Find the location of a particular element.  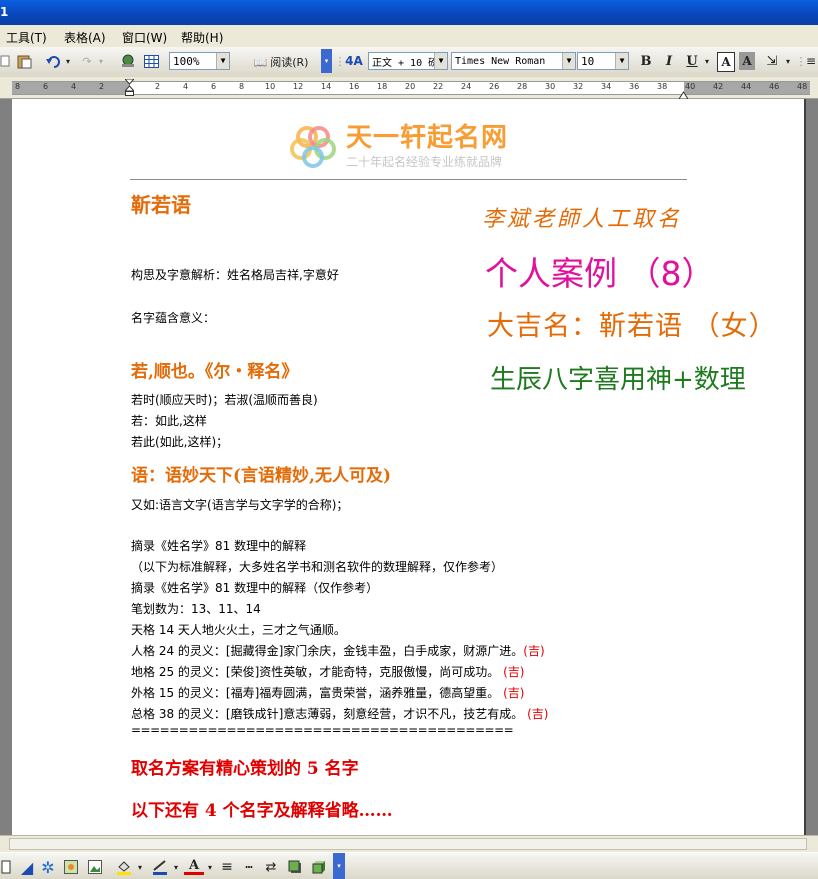

case-label: 个人案例 （8） is located at coordinates (600, 273).